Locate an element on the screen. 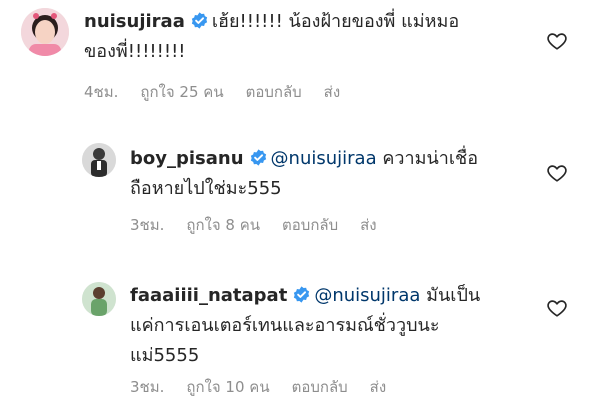 The image size is (600, 402). comment-line-2: ของพี่!!!!!!!! is located at coordinates (135, 51).